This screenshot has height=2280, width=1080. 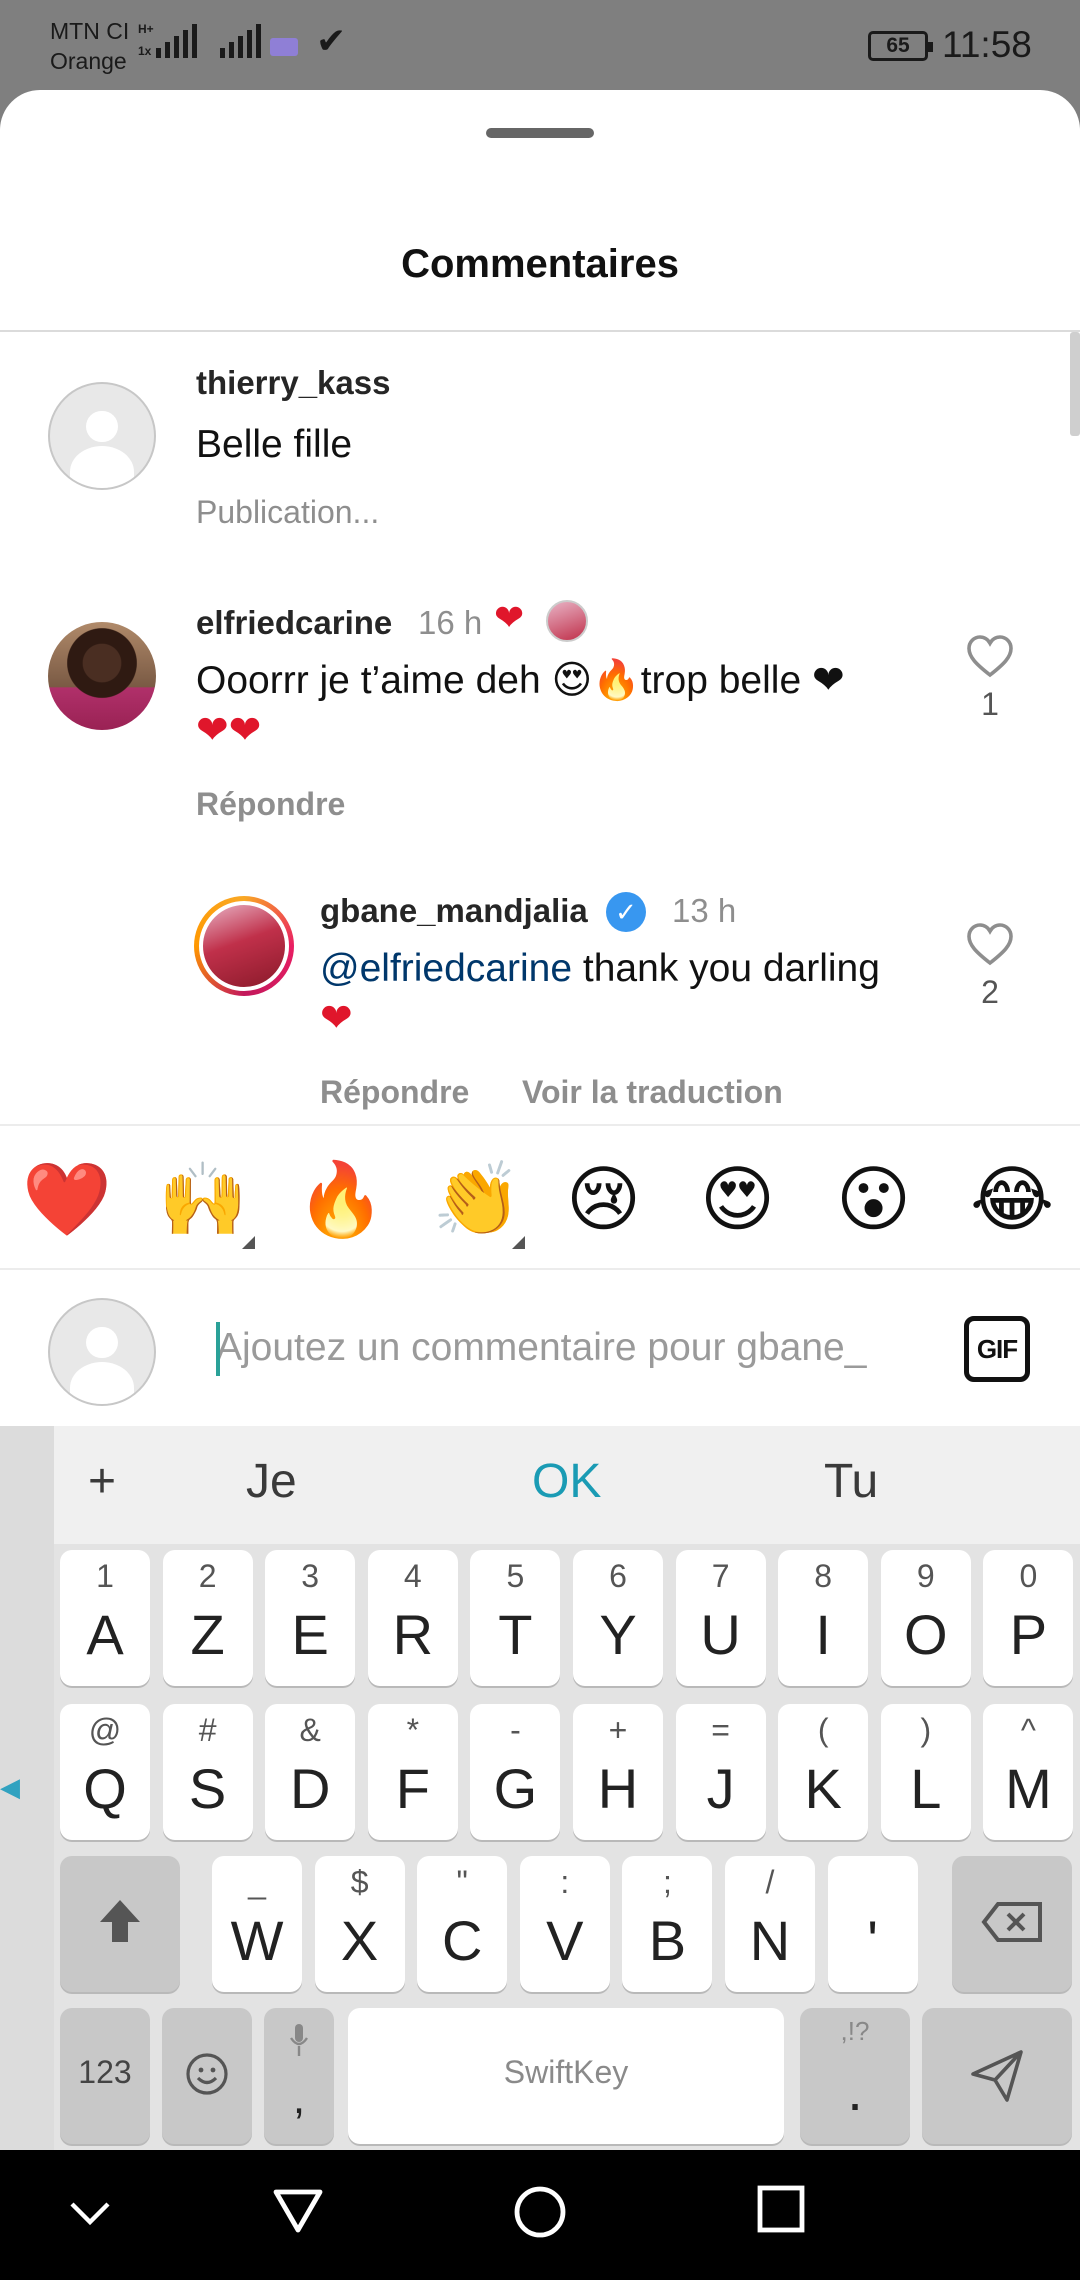 What do you see at coordinates (652, 1092) in the screenshot?
I see `translate-button: Voir la traduction` at bounding box center [652, 1092].